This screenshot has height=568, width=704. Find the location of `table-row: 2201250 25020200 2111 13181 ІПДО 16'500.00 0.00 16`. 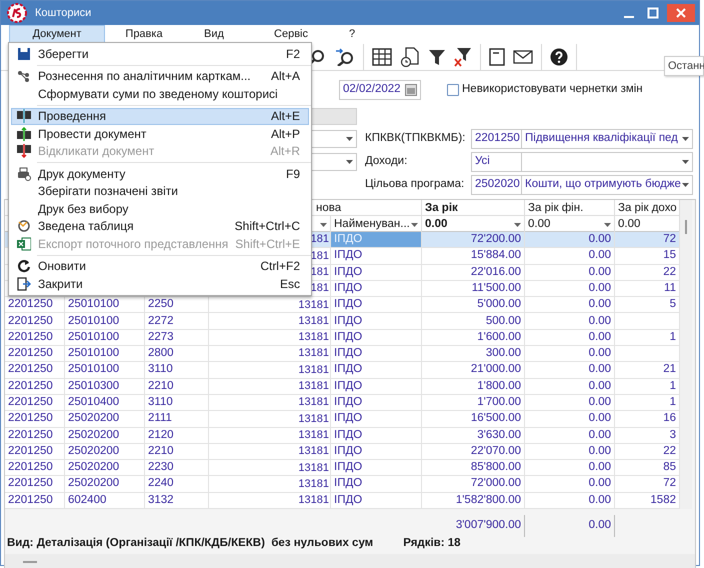

table-row: 2201250 25020200 2111 13181 ІПДО 16'500.00 0.00 16 is located at coordinates (342, 419).